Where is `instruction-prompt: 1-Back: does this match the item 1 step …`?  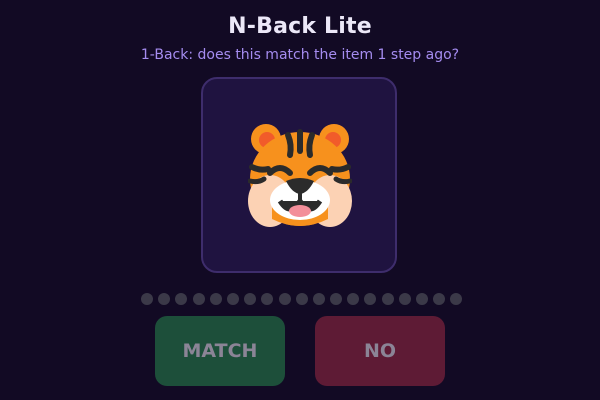
instruction-prompt: 1-Back: does this match the item 1 step … is located at coordinates (300, 55).